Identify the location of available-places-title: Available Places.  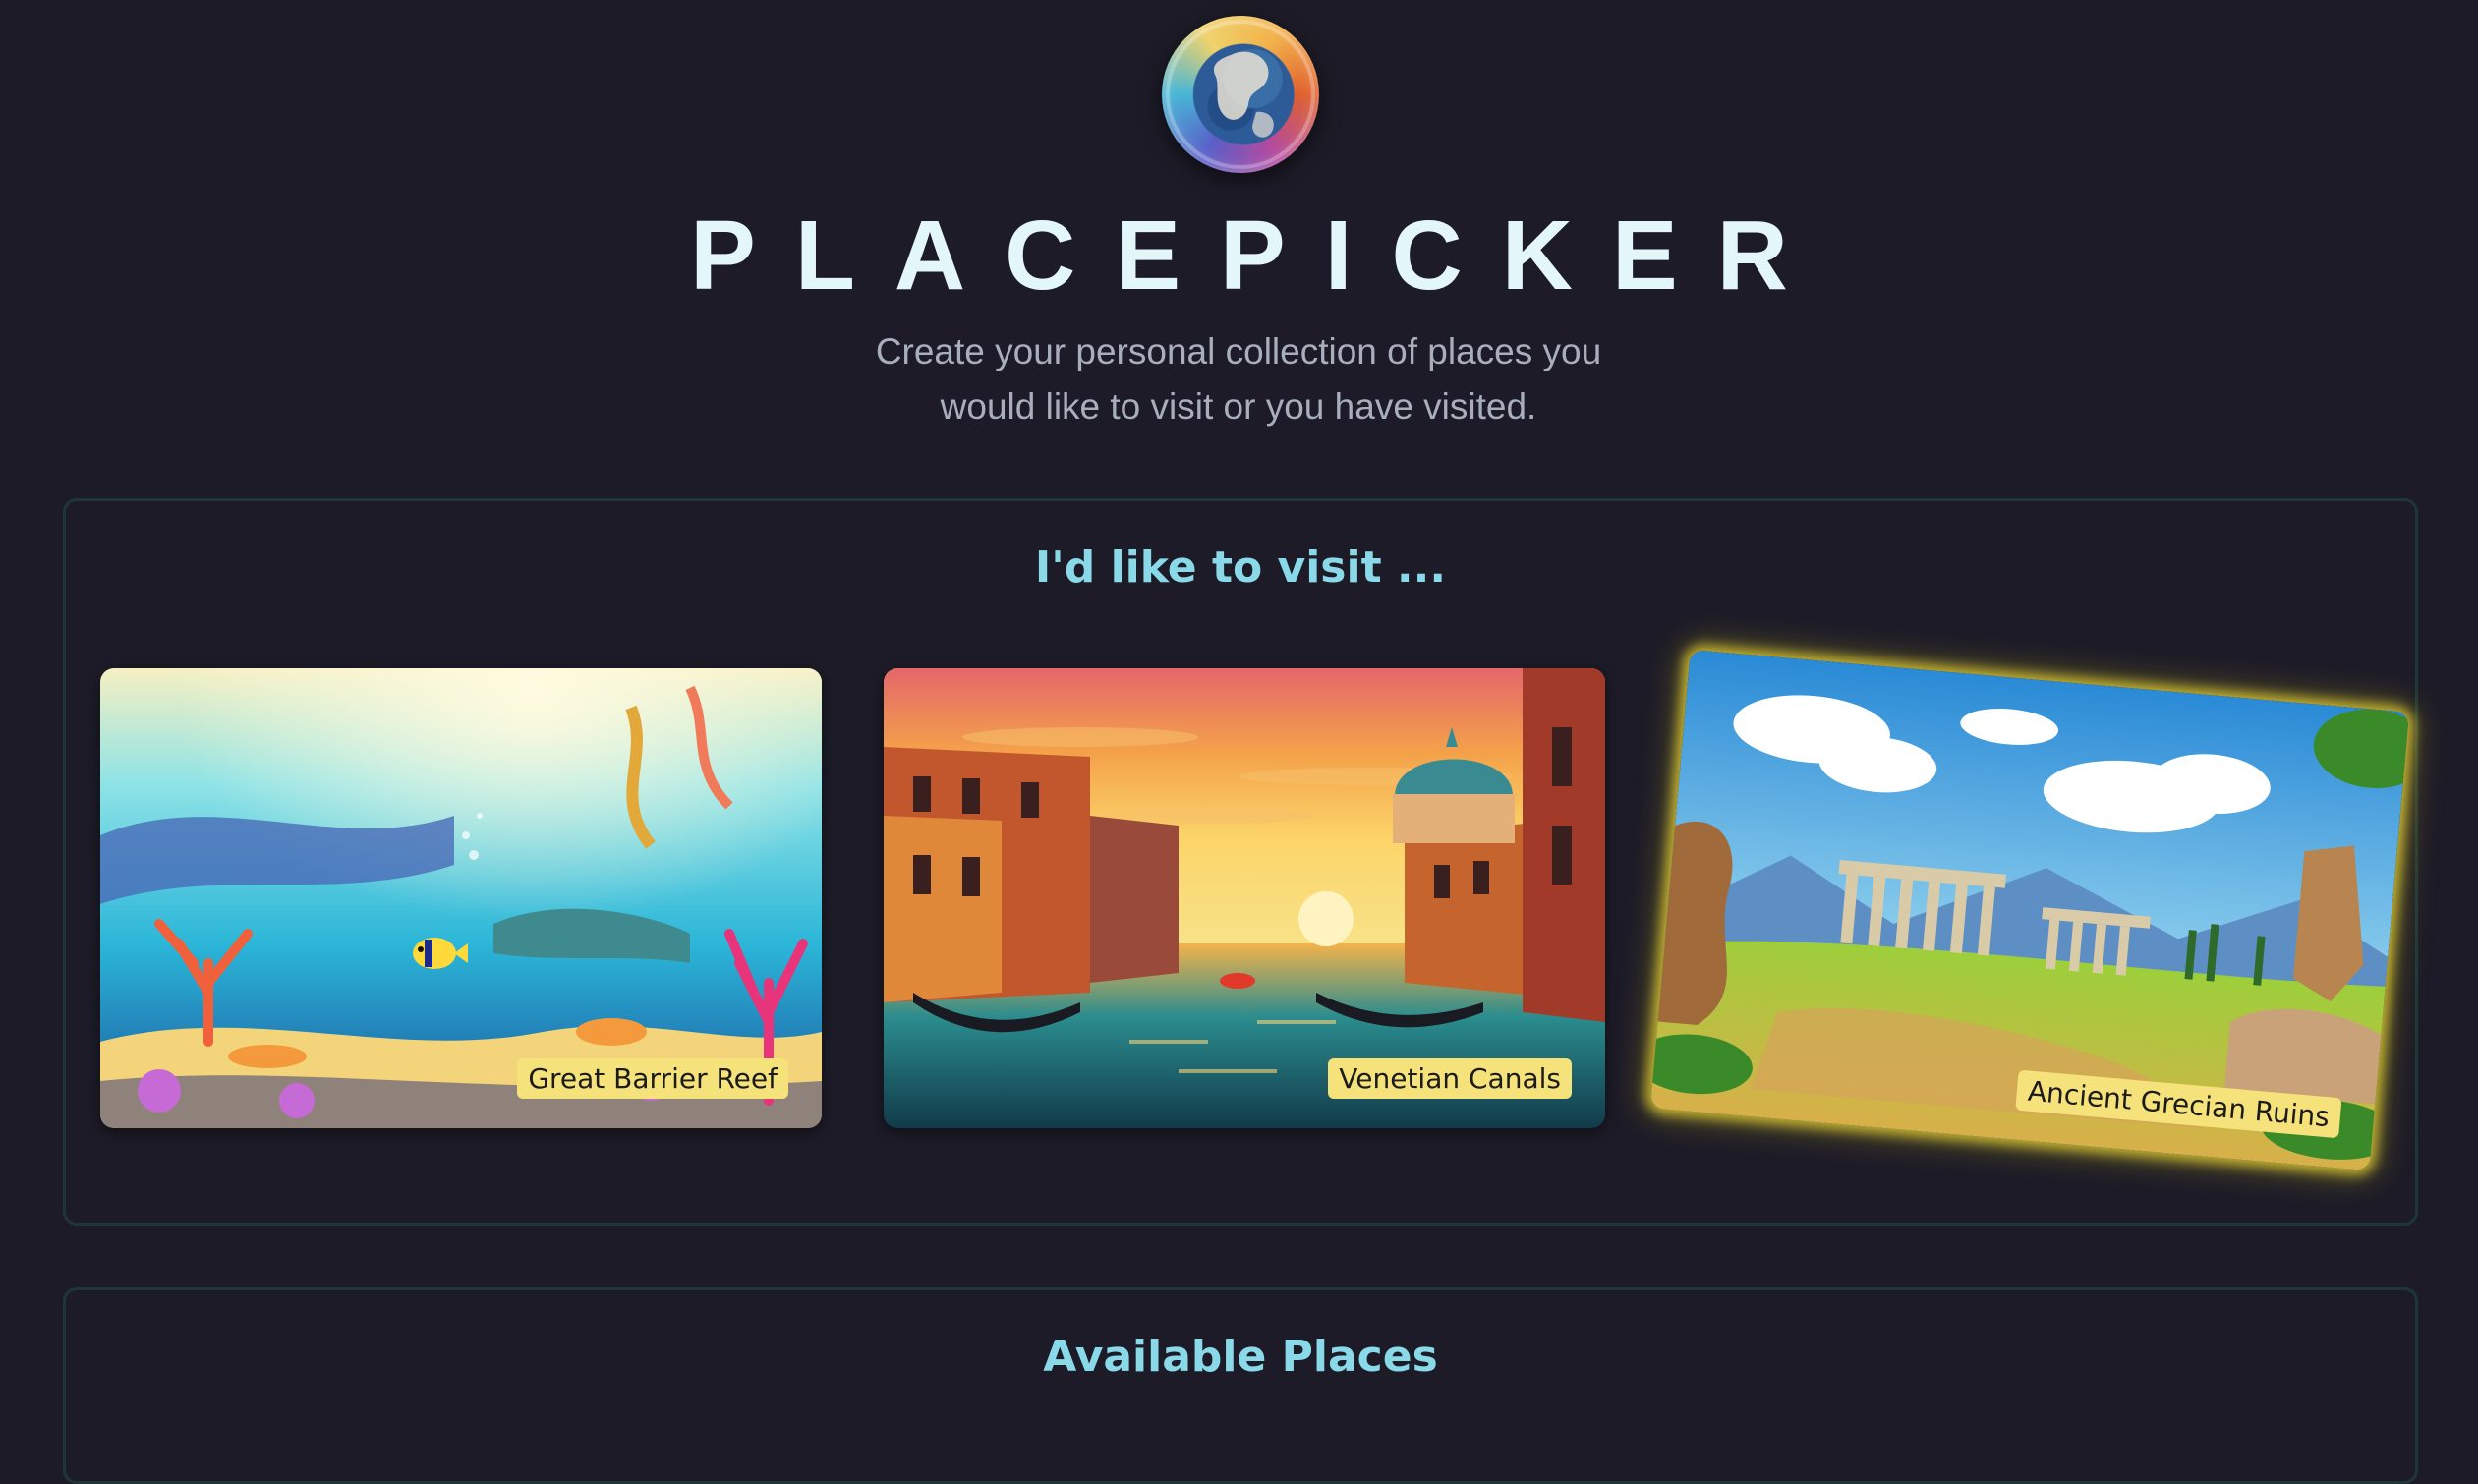
(1240, 1357).